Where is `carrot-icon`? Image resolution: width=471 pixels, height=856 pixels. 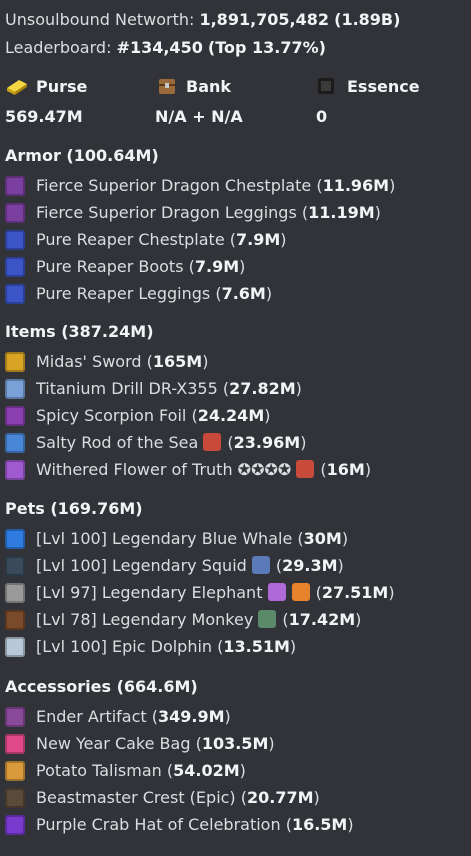 carrot-icon is located at coordinates (300, 592).